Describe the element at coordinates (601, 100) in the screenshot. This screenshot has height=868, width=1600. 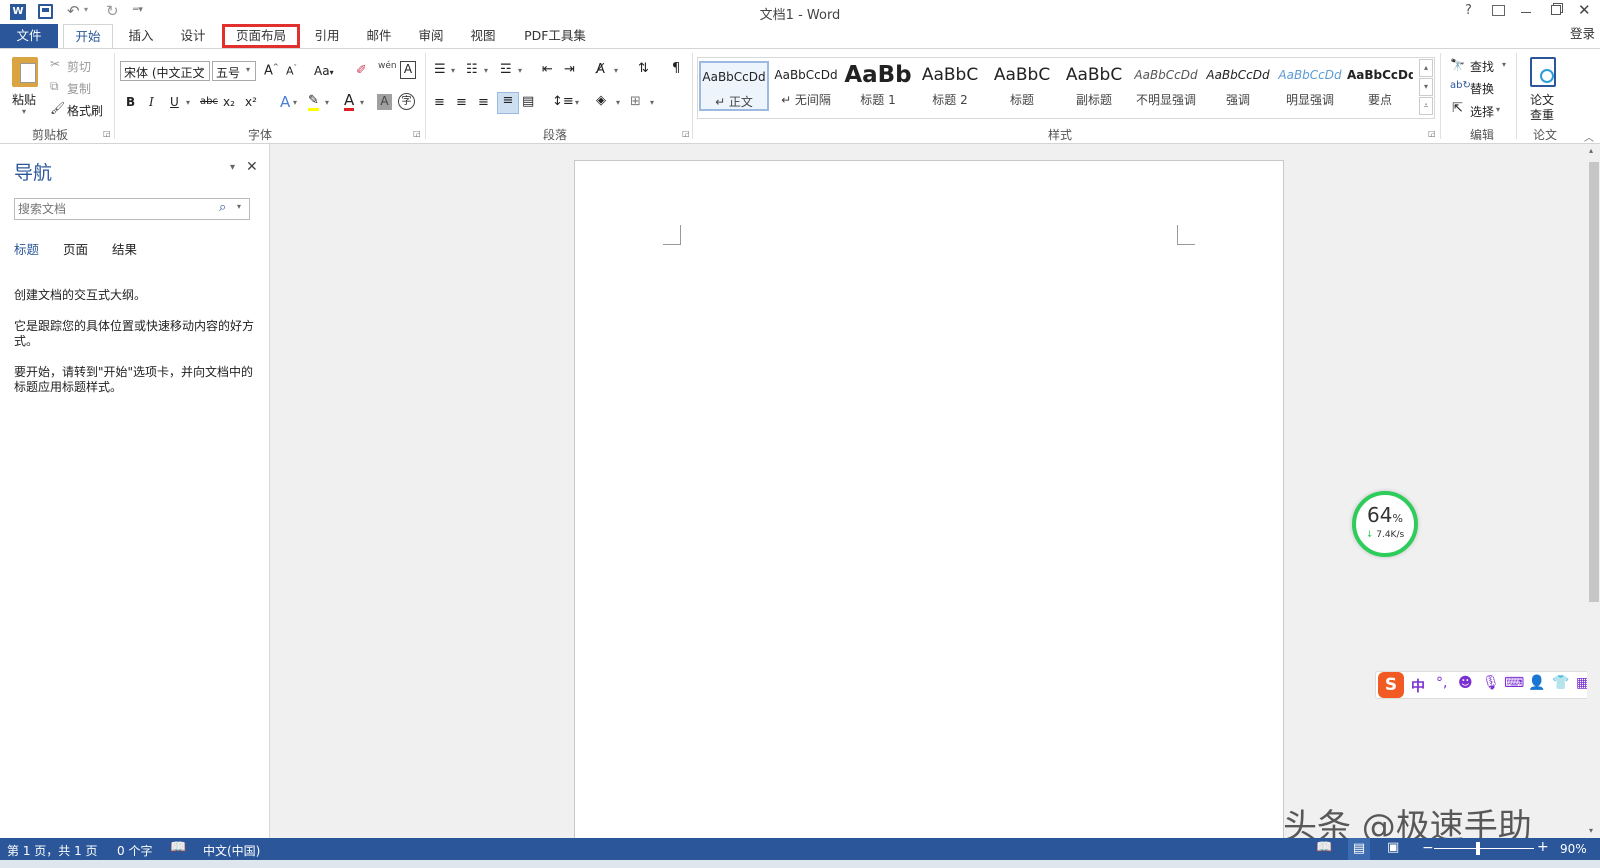
I see `shading-icon: ◈` at that location.